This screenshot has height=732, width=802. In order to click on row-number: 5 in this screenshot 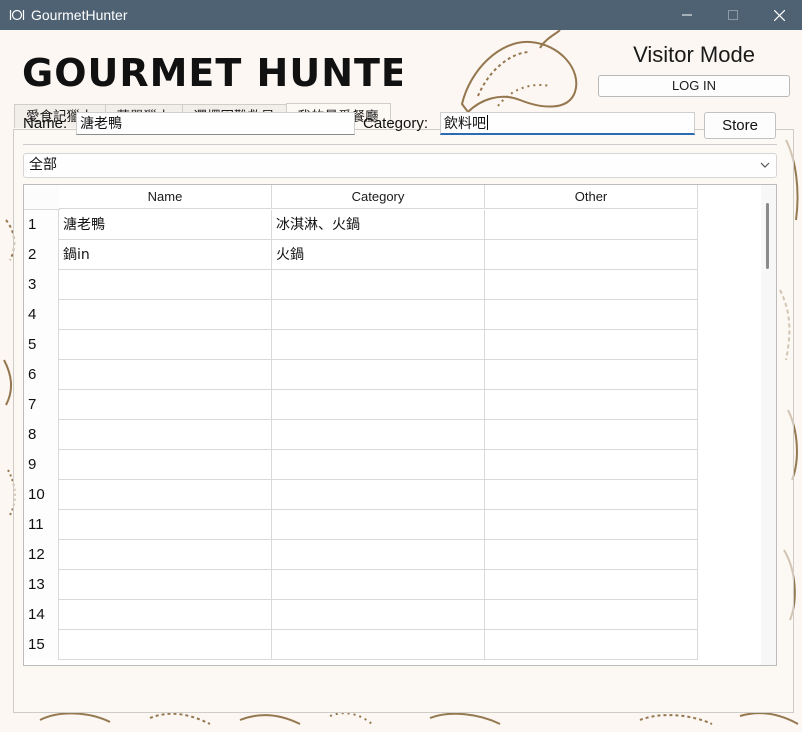, I will do `click(41, 345)`.